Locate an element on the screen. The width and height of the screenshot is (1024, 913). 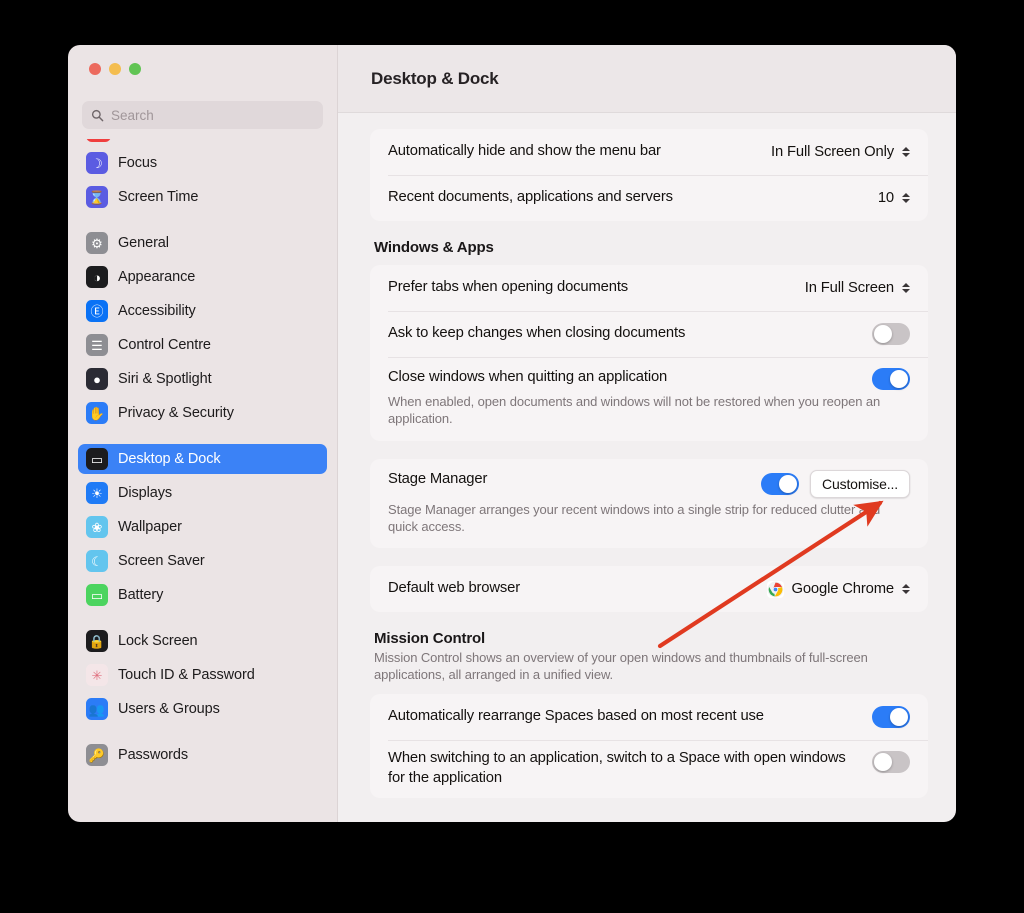
sidebar-item-users-groups: 👥 Users & Groups is located at coordinates (202, 709).